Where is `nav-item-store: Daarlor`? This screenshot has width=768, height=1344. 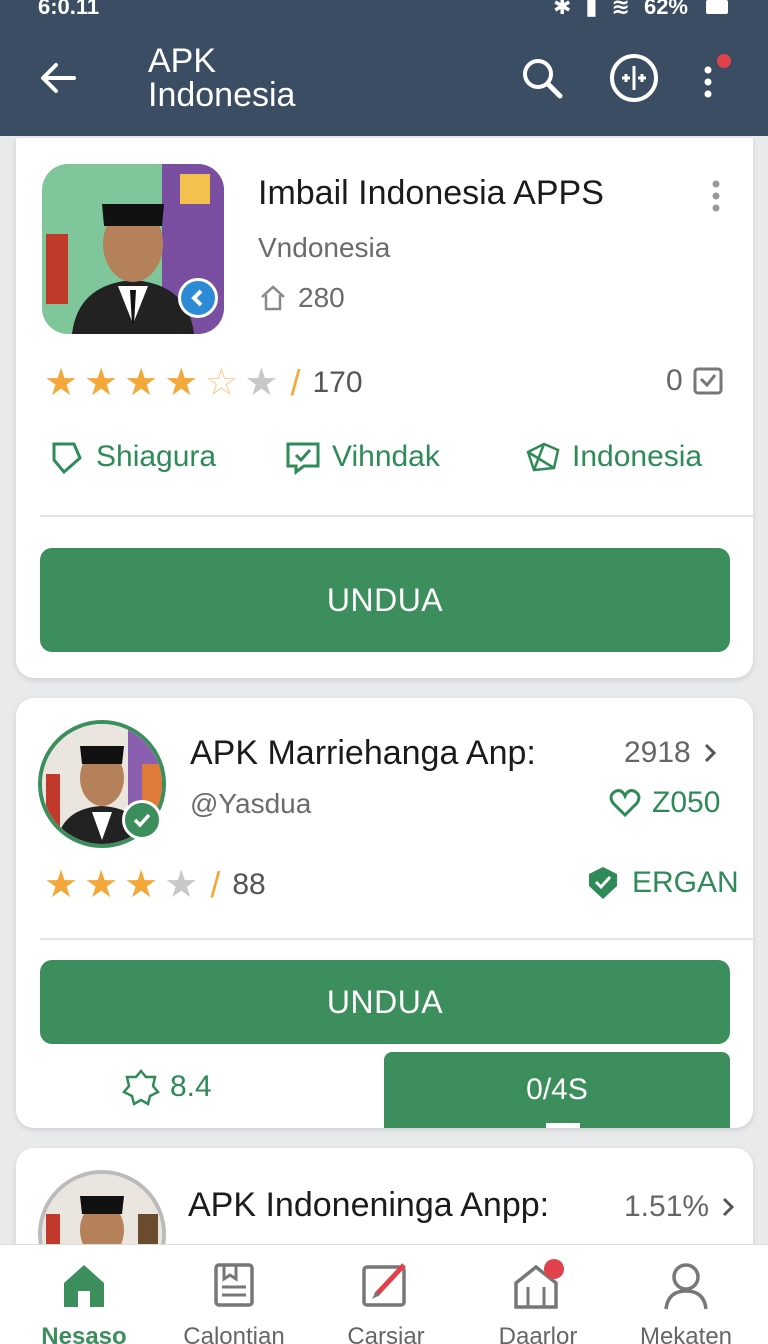 nav-item-store: Daarlor is located at coordinates (538, 1300).